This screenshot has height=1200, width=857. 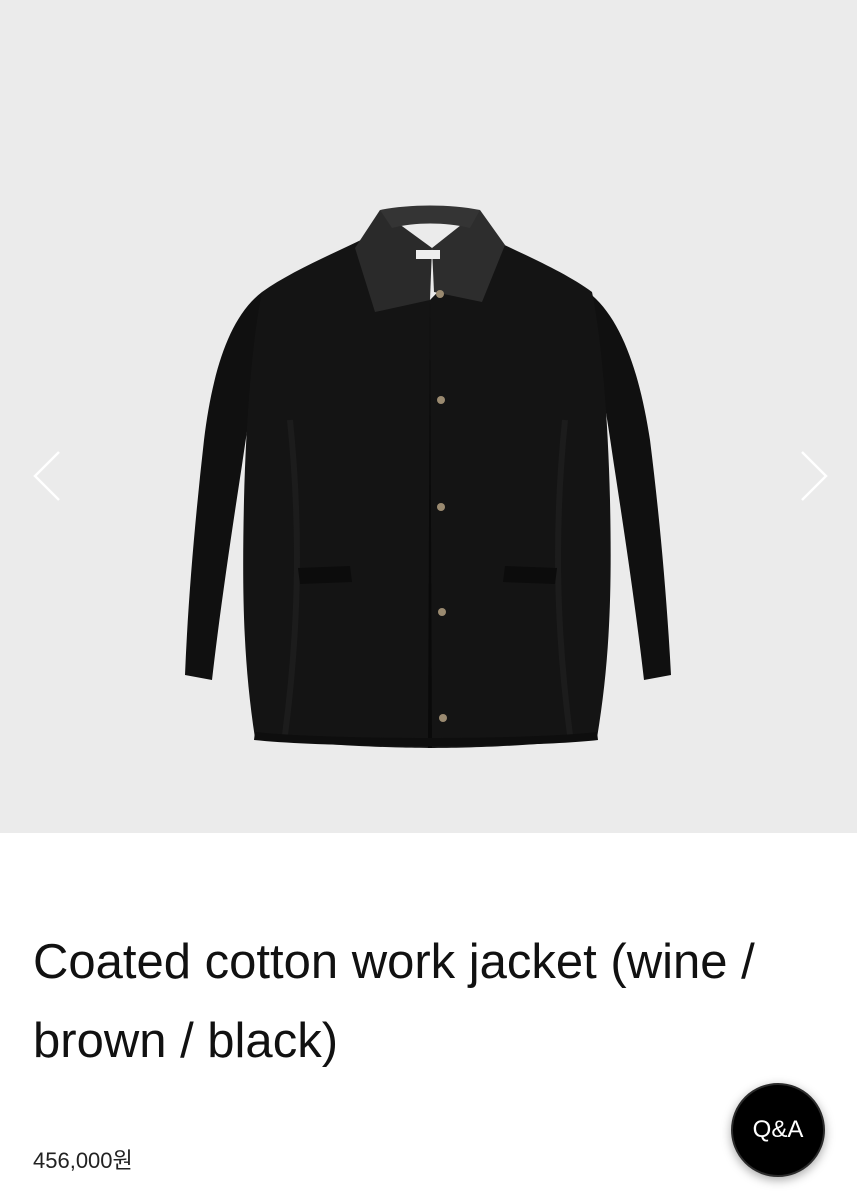 What do you see at coordinates (428, 254) in the screenshot?
I see `jacket-tag` at bounding box center [428, 254].